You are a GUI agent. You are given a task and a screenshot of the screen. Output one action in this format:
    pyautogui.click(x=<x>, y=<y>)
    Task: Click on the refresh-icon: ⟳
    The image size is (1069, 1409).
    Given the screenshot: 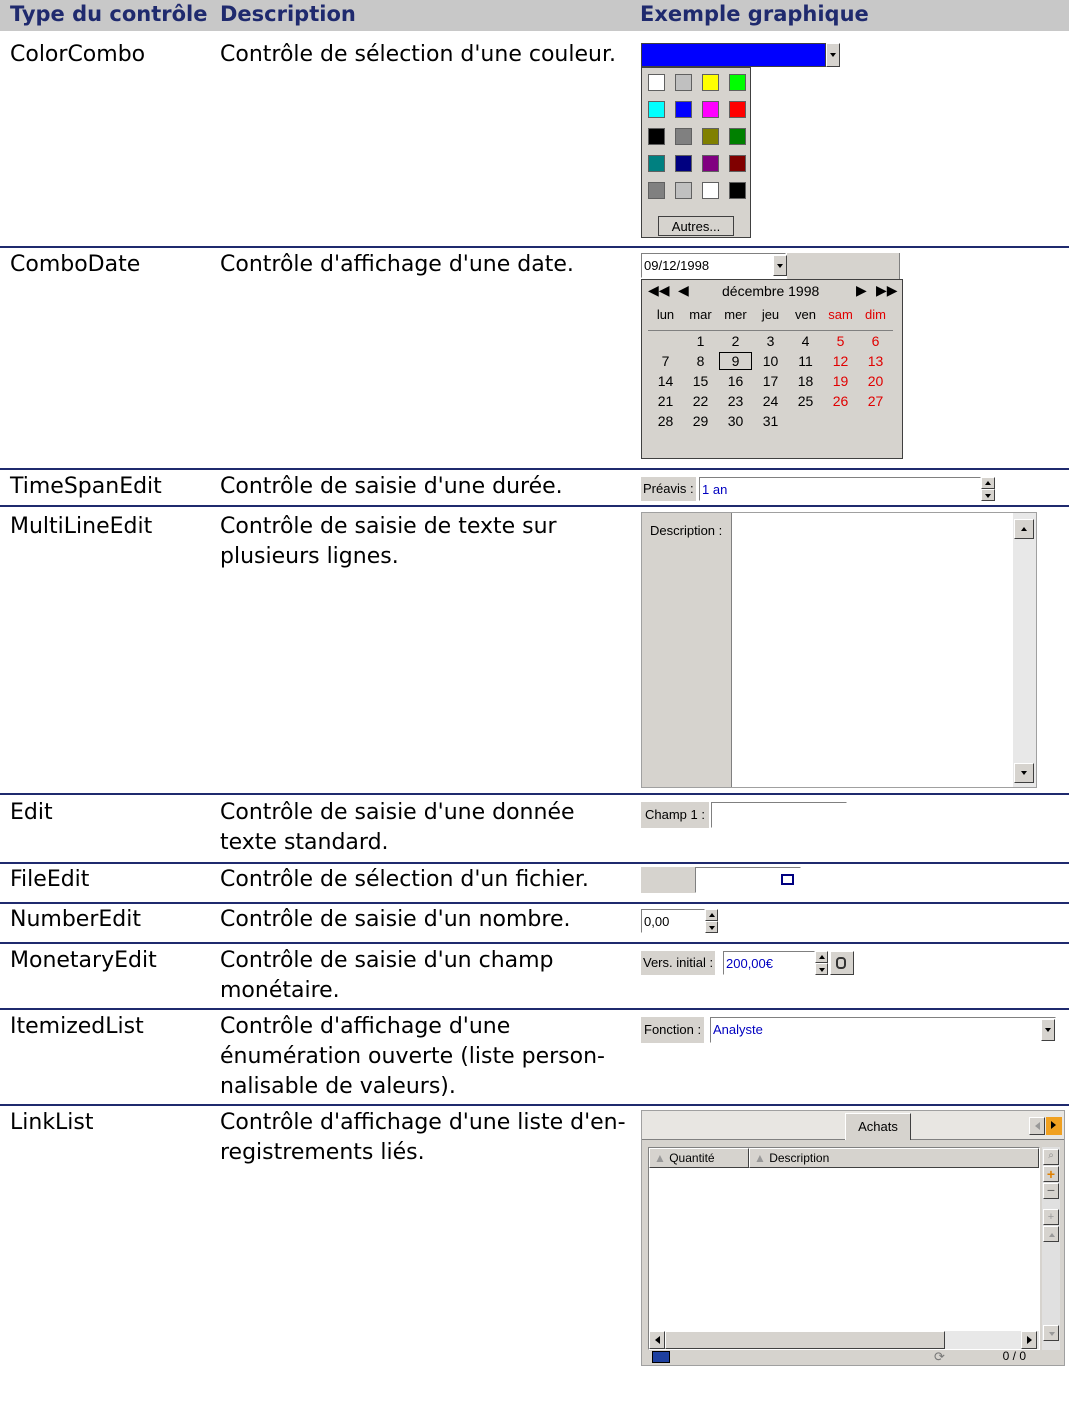 What is the action you would take?
    pyautogui.click(x=939, y=1357)
    